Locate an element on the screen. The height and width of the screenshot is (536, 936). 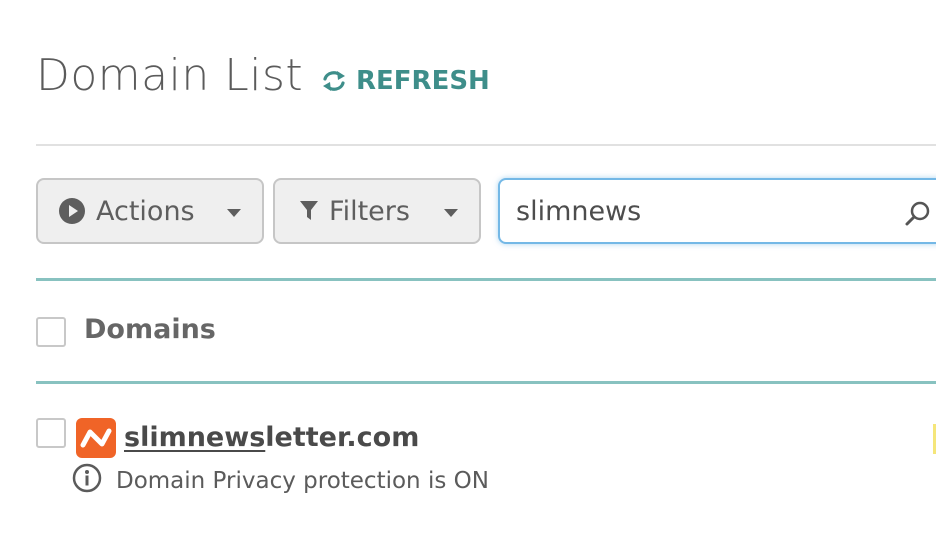
search-icon is located at coordinates (918, 216).